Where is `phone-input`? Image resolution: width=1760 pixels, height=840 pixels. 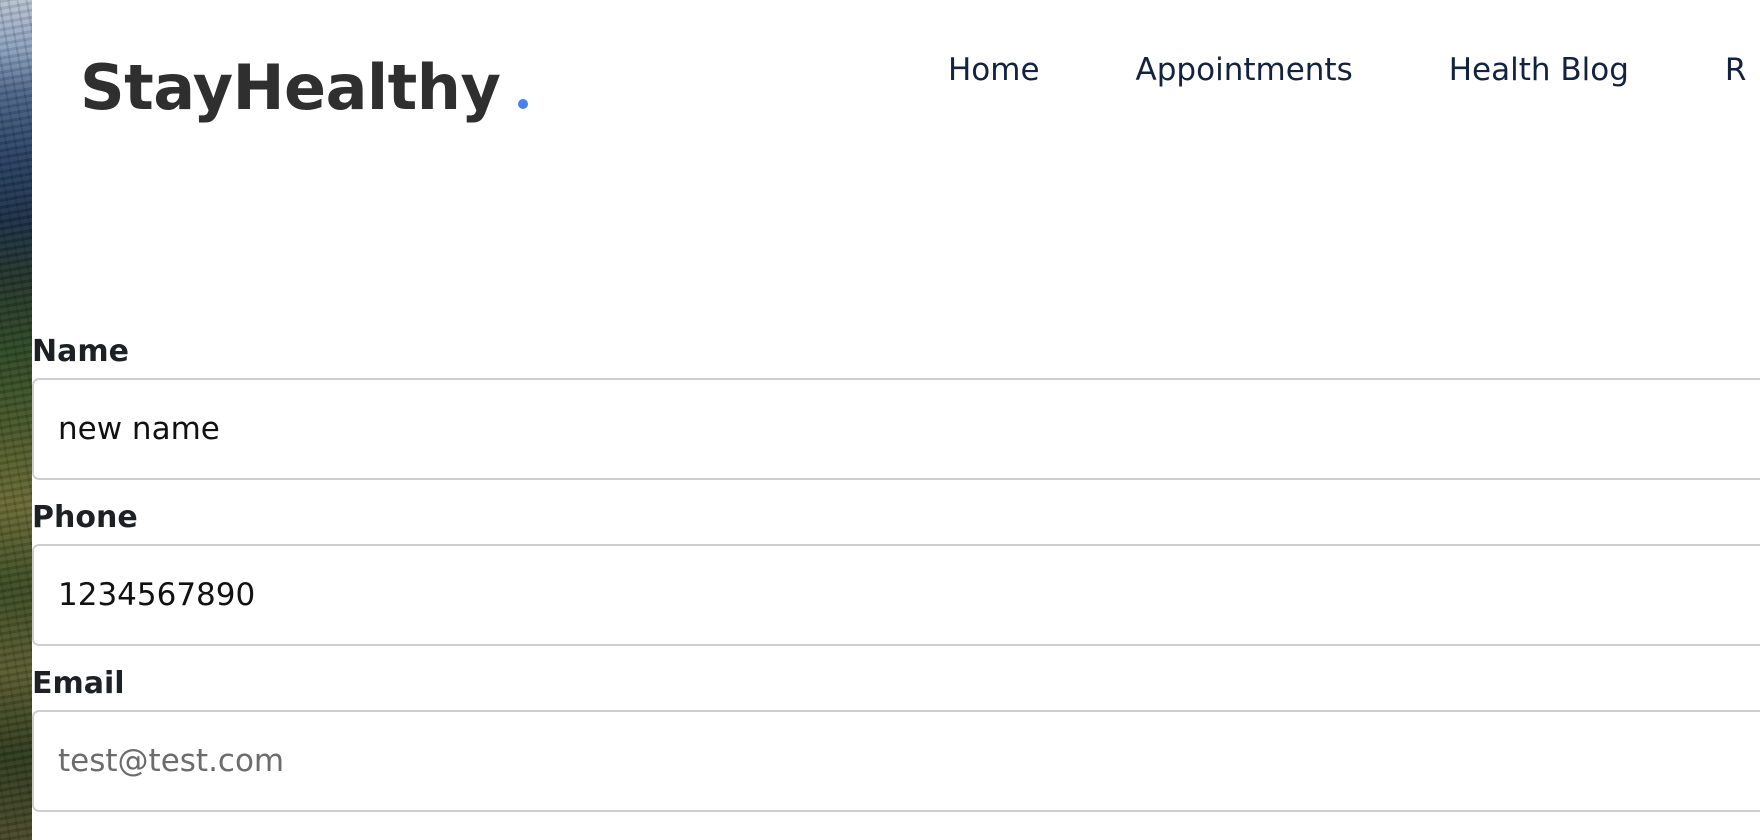
phone-input is located at coordinates (896, 595).